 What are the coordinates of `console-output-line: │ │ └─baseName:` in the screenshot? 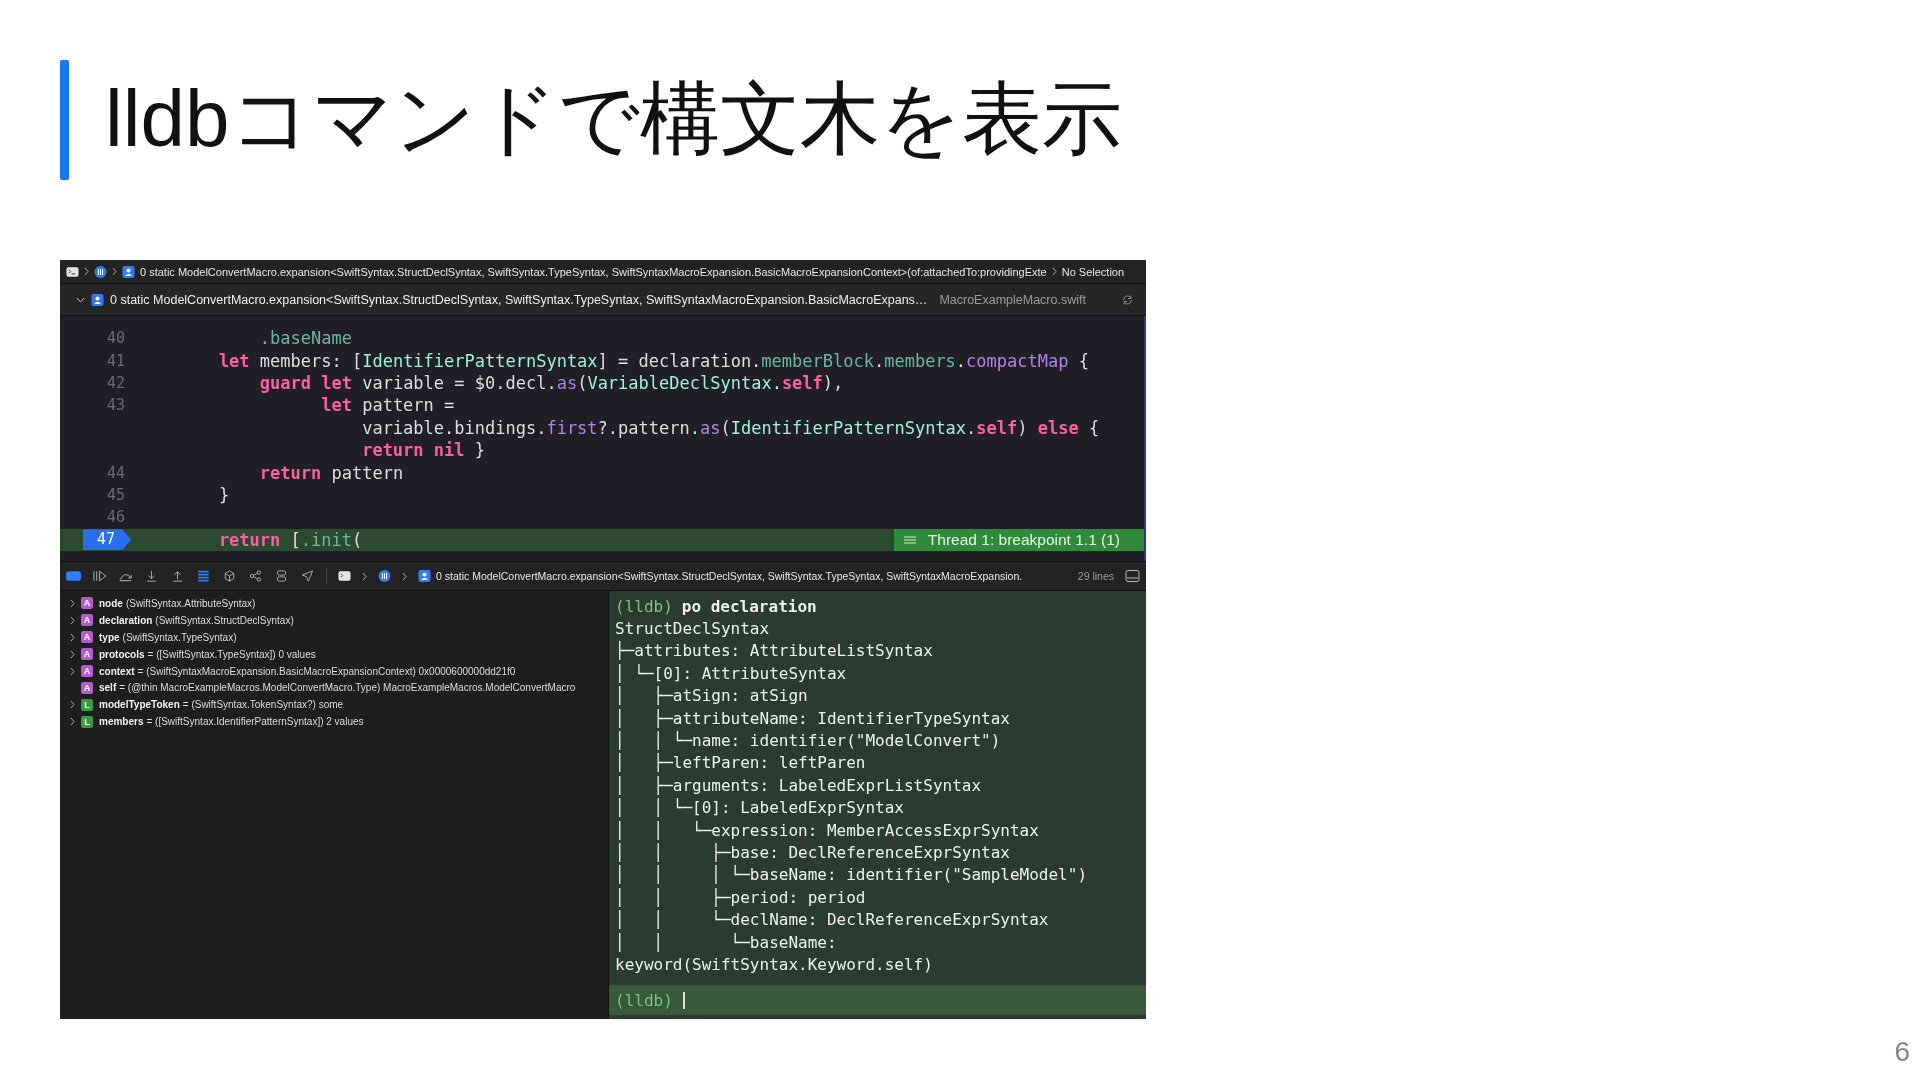 It's located at (726, 942).